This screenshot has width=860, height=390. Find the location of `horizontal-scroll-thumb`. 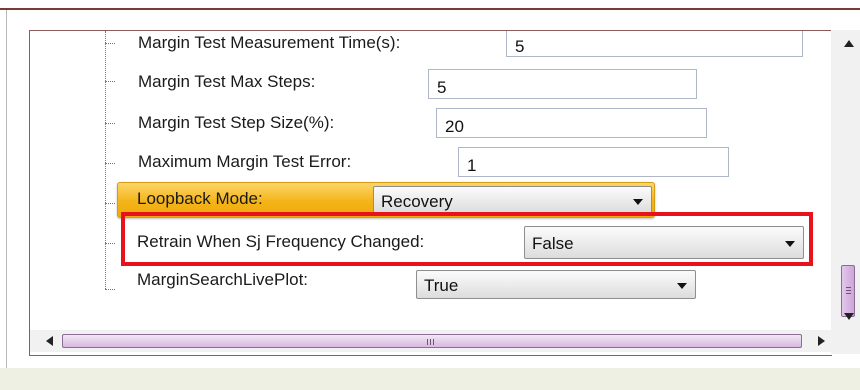

horizontal-scroll-thumb is located at coordinates (432, 341).